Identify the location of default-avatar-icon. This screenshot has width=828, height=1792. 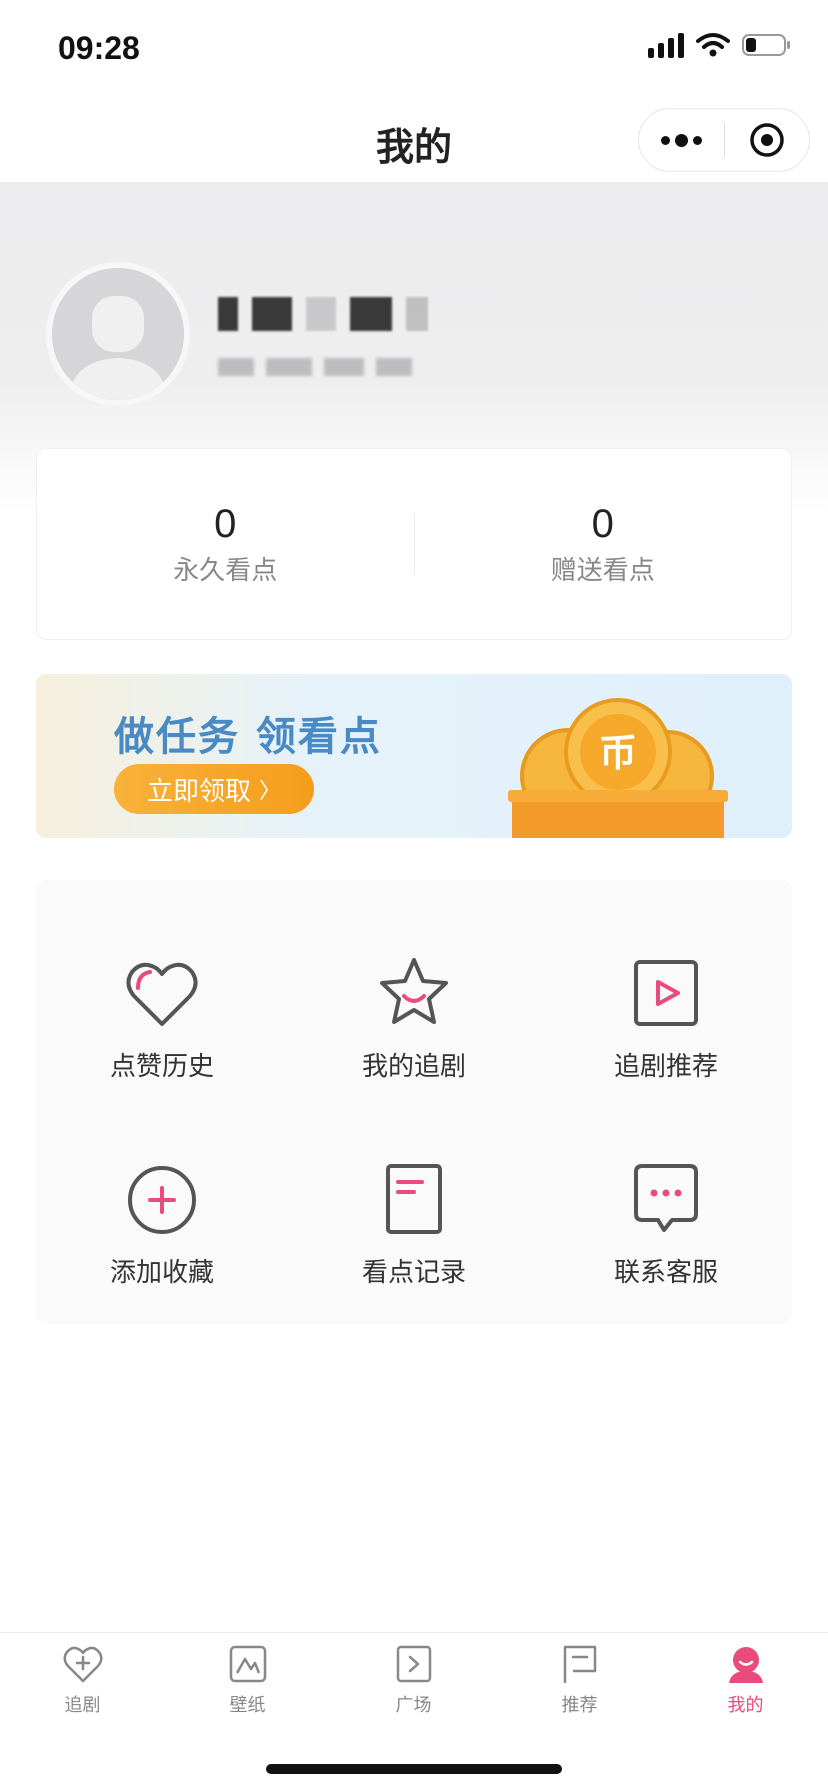
(118, 334).